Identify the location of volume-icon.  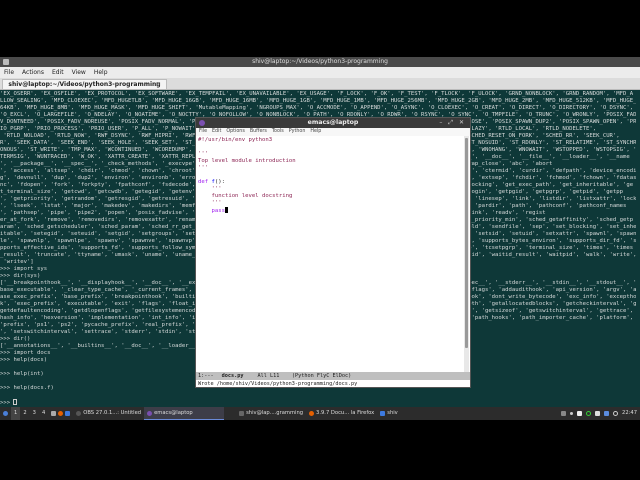
(572, 413).